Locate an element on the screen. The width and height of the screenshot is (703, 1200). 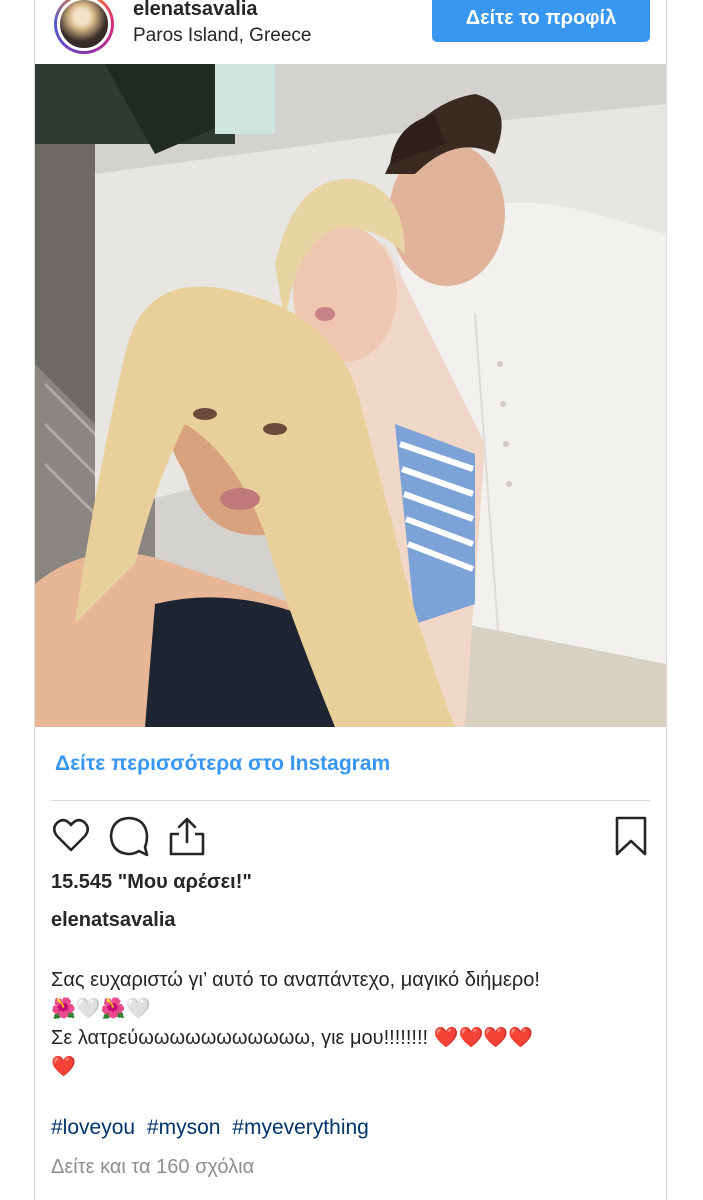
avatar is located at coordinates (84, 27).